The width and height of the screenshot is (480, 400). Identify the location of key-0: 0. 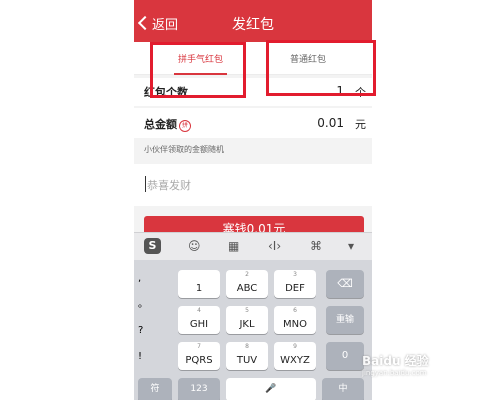
(345, 356).